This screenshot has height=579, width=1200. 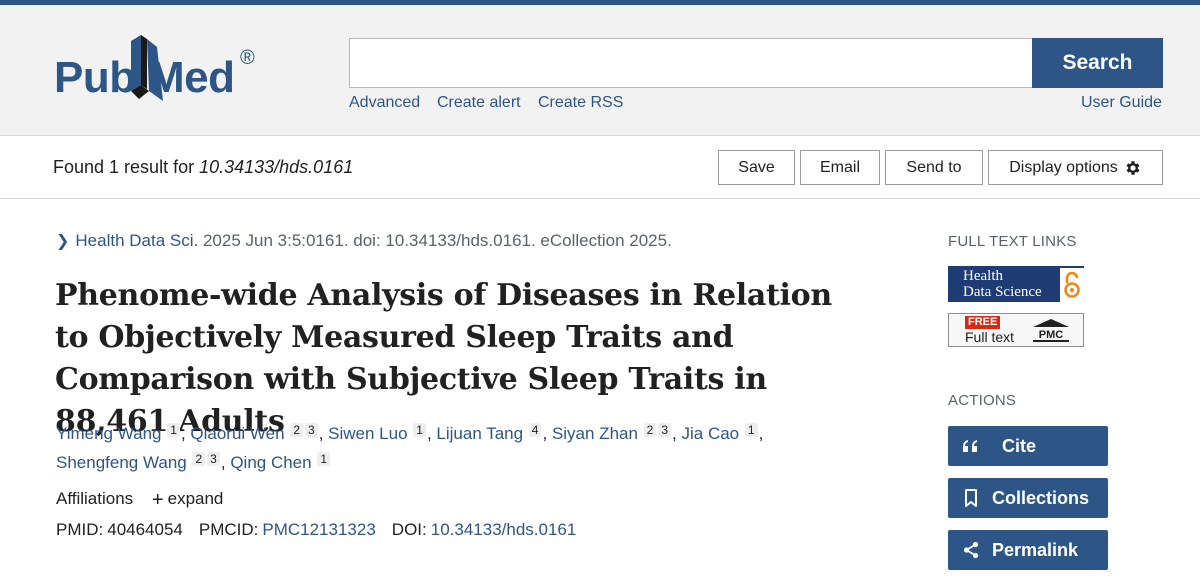 I want to click on cite-button: Cite, so click(x=1028, y=446).